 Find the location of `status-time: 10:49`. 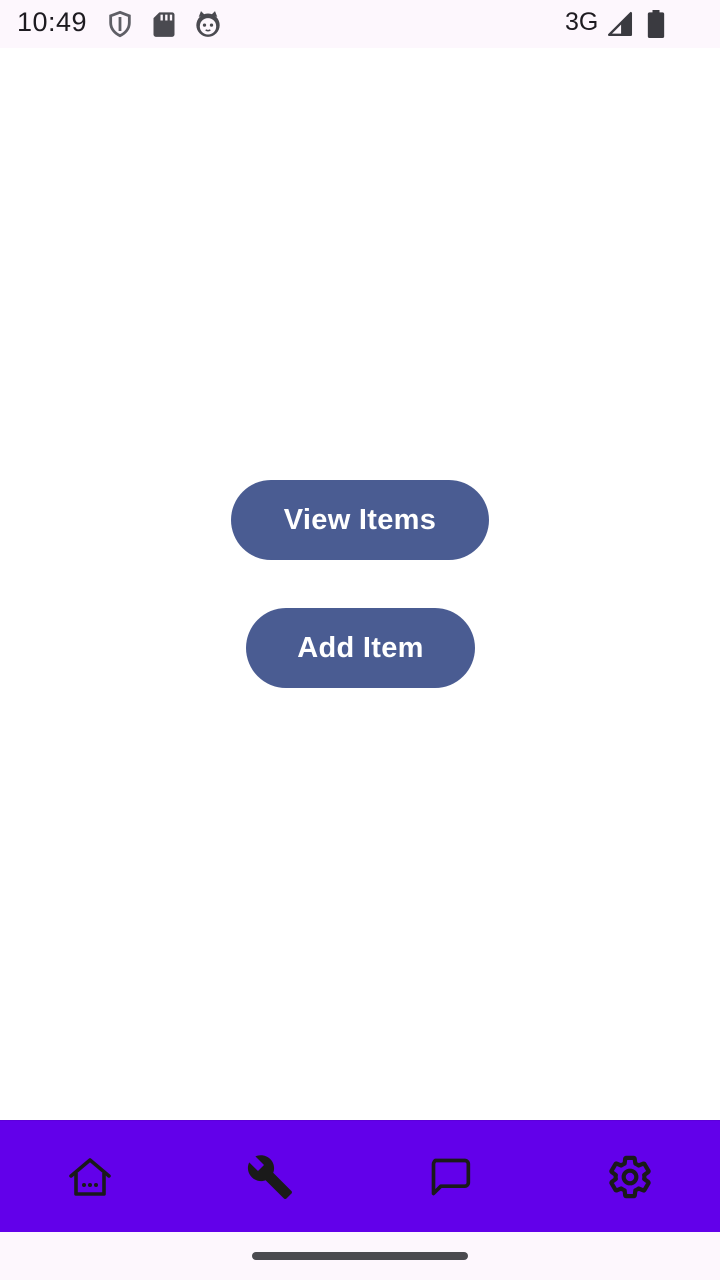

status-time: 10:49 is located at coordinates (52, 22).